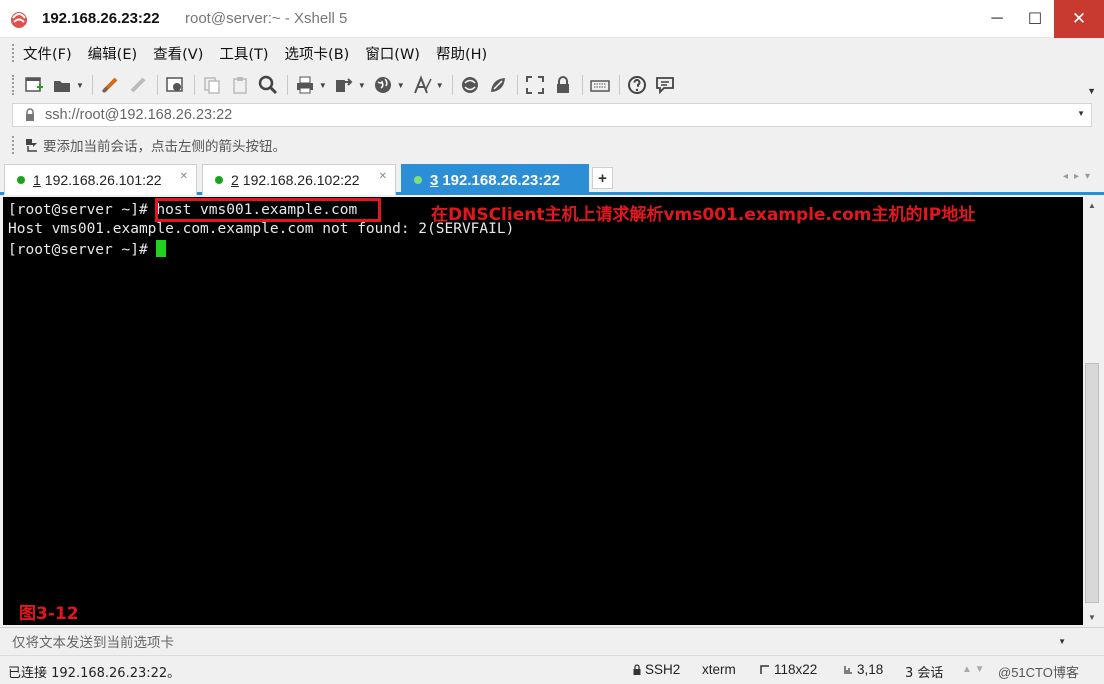 Image resolution: width=1104 pixels, height=684 pixels. What do you see at coordinates (1079, 176) in the screenshot?
I see `tab-scroll-arrows-icon: ◂▸▾` at bounding box center [1079, 176].